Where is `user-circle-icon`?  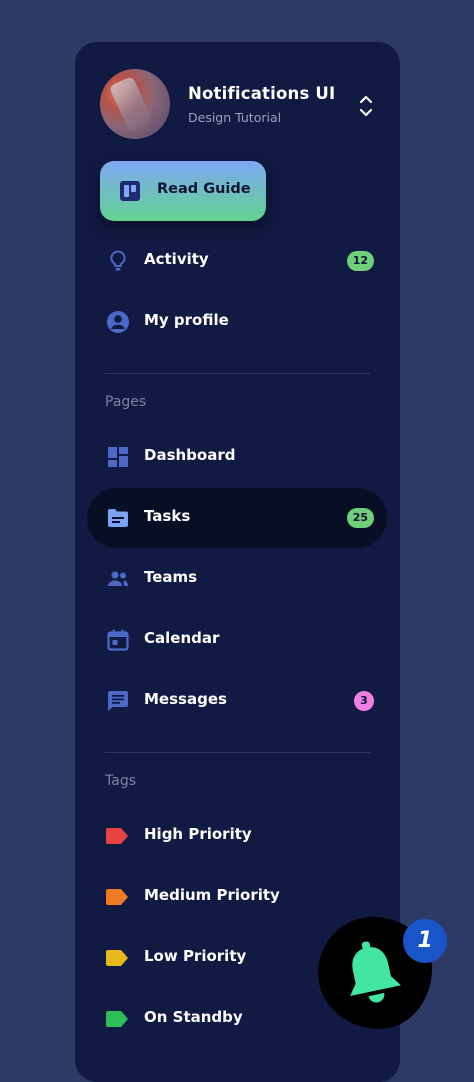
user-circle-icon is located at coordinates (118, 322).